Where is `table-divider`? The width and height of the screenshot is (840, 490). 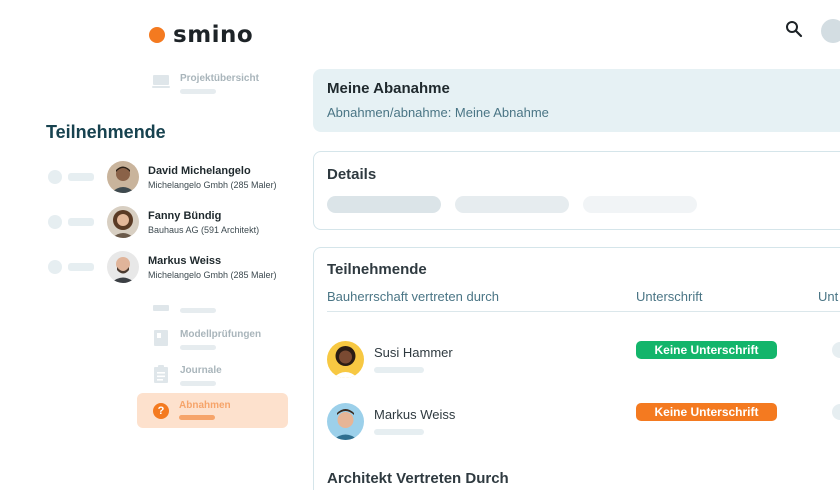
table-divider is located at coordinates (583, 311).